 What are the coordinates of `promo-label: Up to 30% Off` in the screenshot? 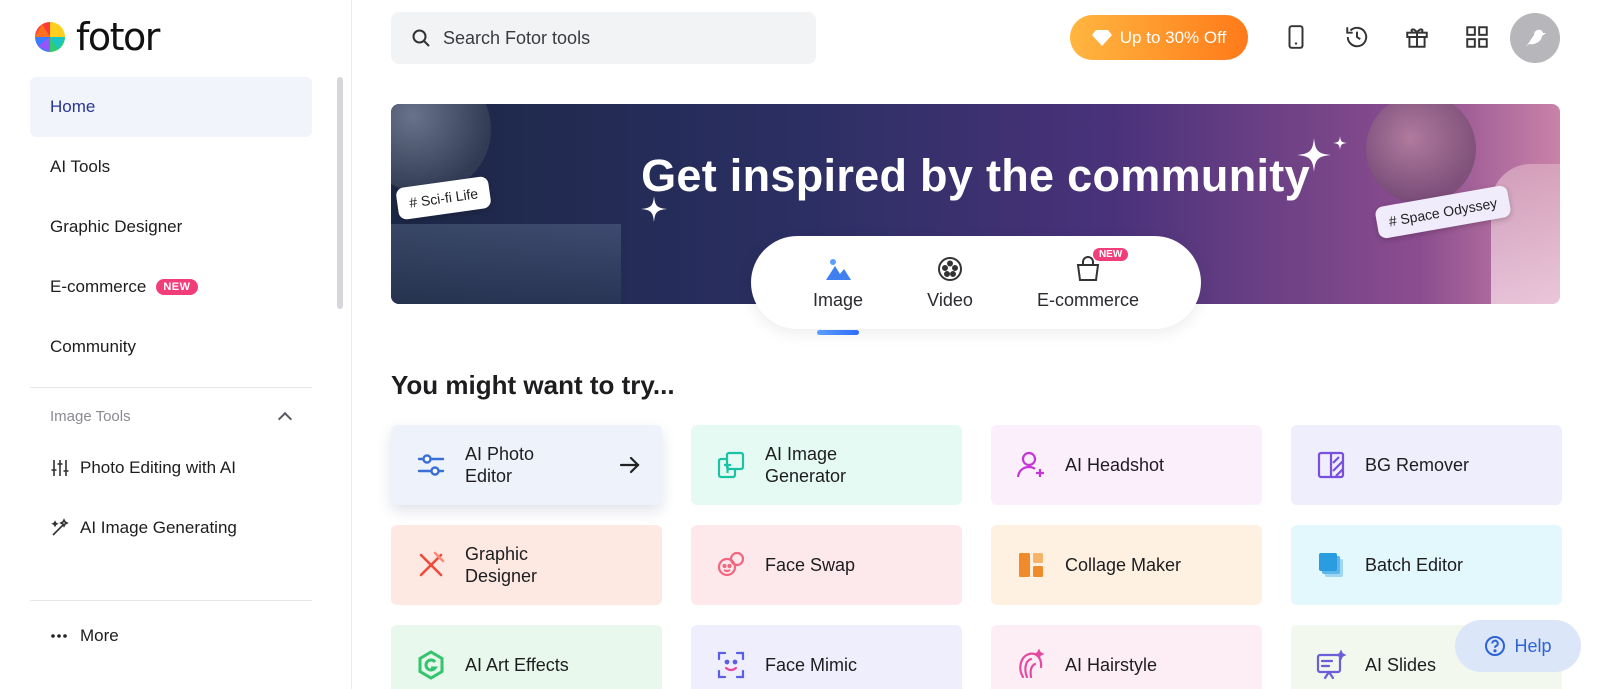 It's located at (1173, 37).